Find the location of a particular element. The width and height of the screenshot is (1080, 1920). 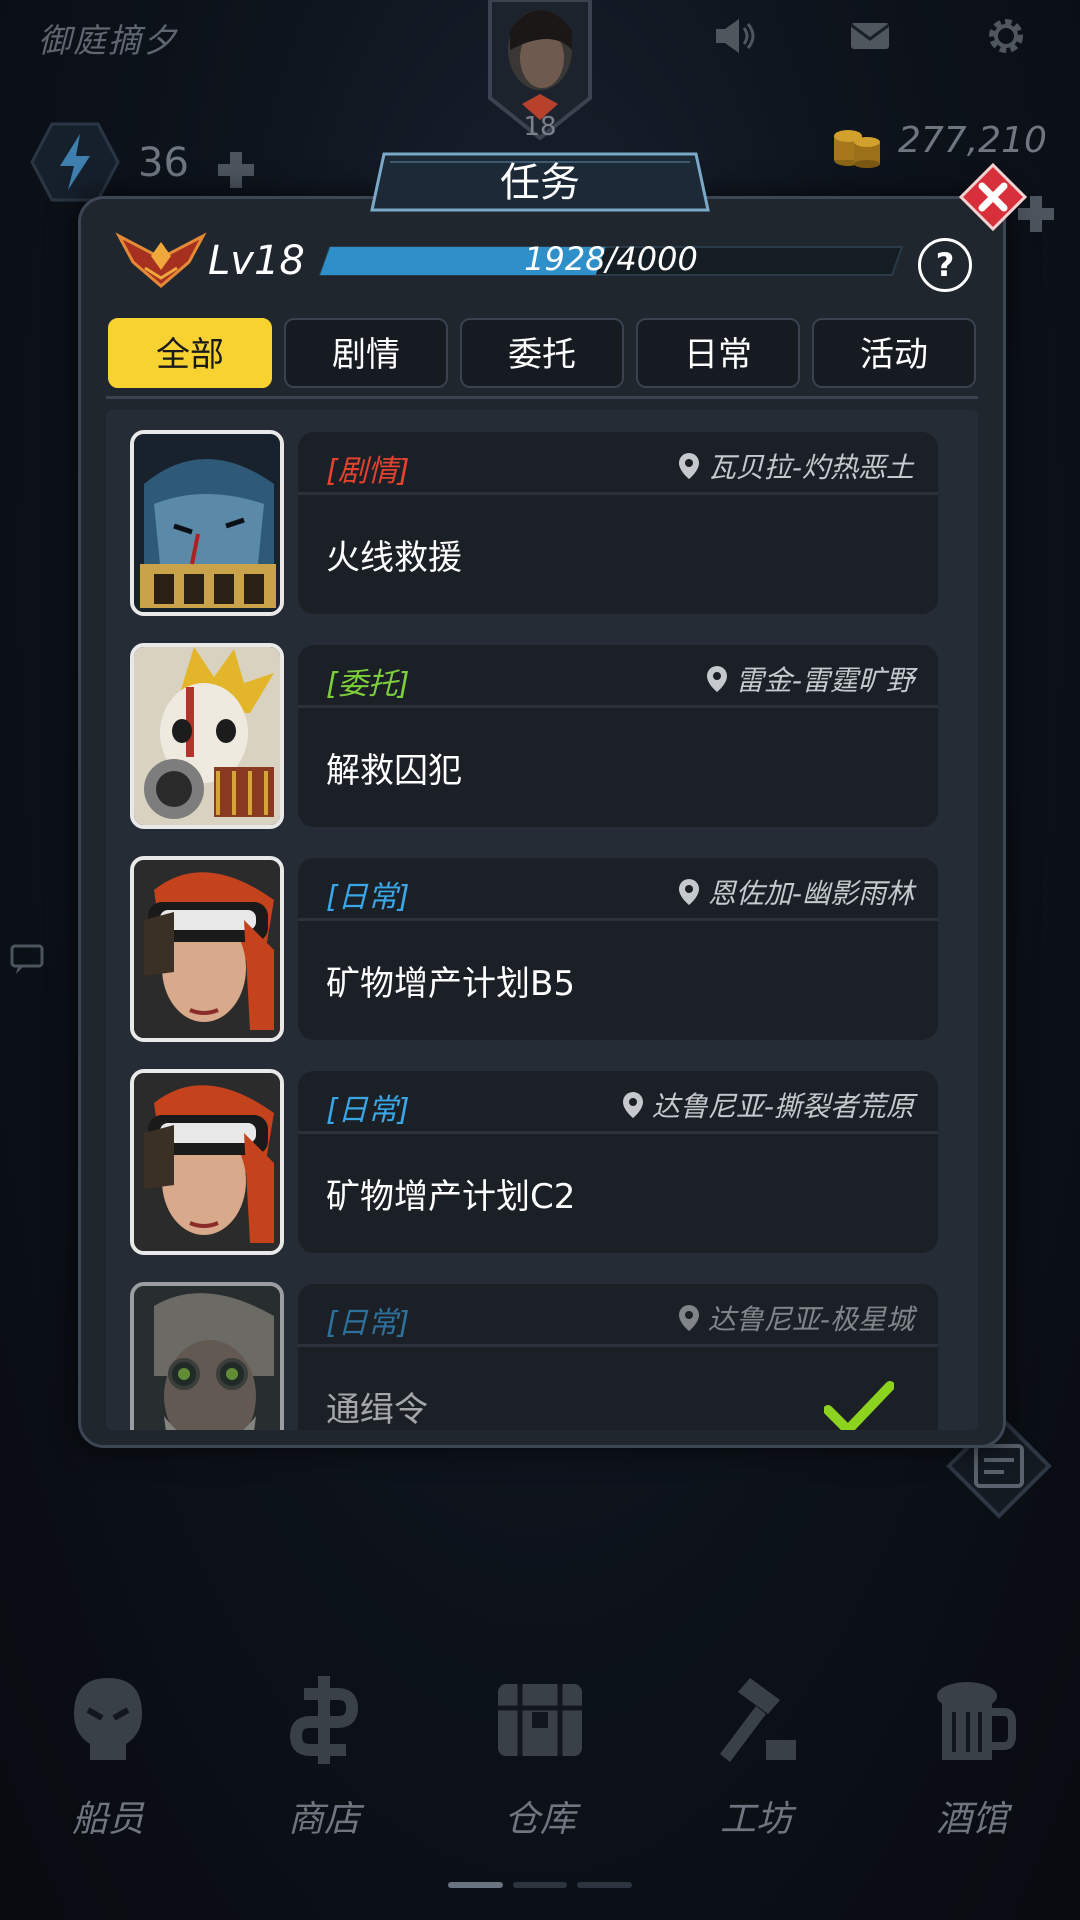

quest-item: [委托] 雷金-雷霆旷野 解救囚犯 is located at coordinates (545, 738).